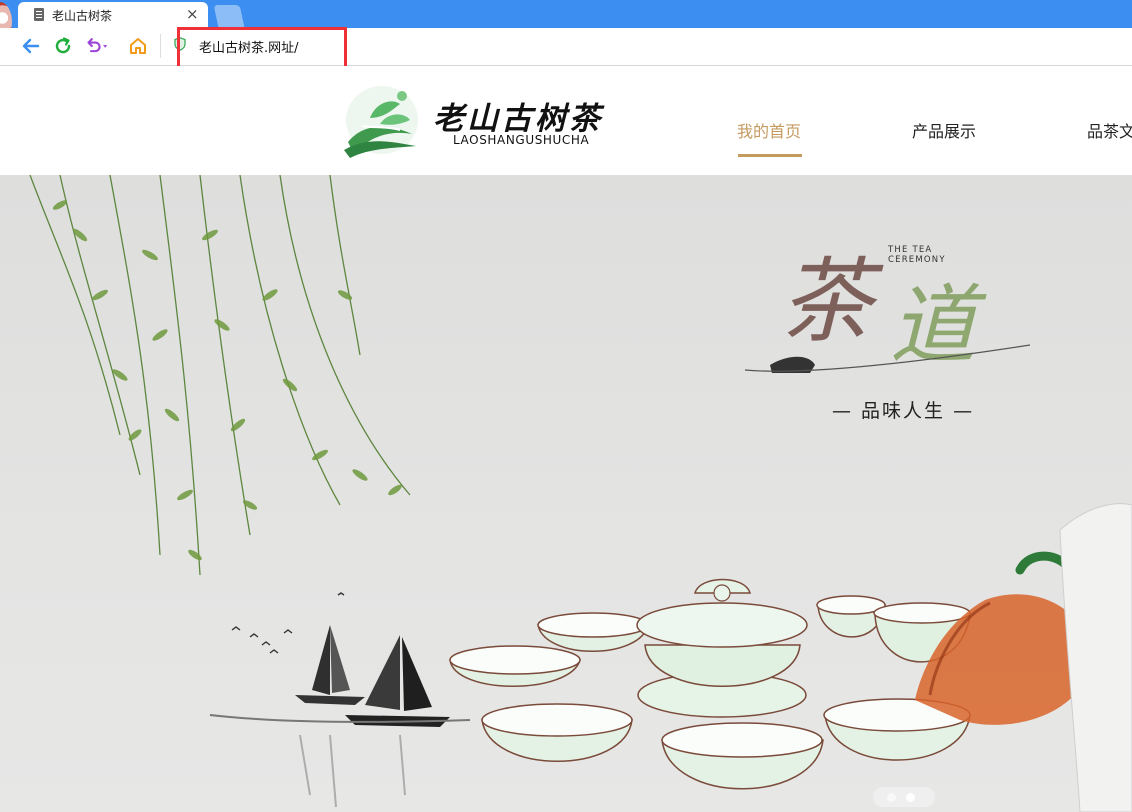  Describe the element at coordinates (160, 46) in the screenshot. I see `toolbar-separator` at that location.